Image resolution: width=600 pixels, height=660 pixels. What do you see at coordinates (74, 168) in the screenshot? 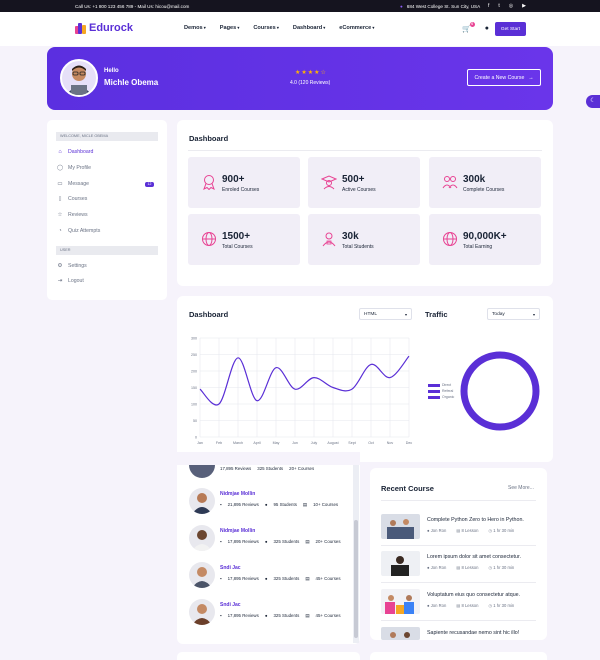
I see `sidebar-item-profile: ◯ My Profile` at bounding box center [74, 168].